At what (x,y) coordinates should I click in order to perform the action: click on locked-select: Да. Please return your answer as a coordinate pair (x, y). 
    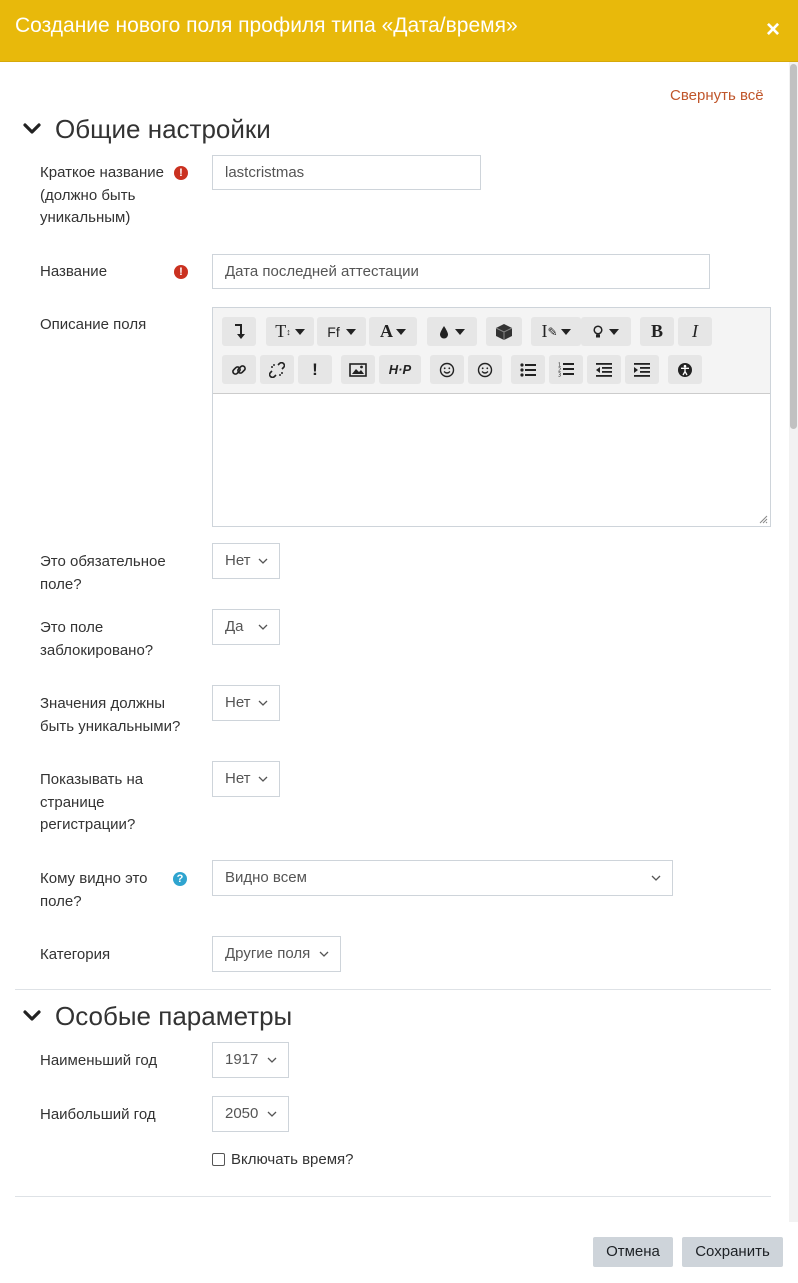
    Looking at the image, I should click on (246, 627).